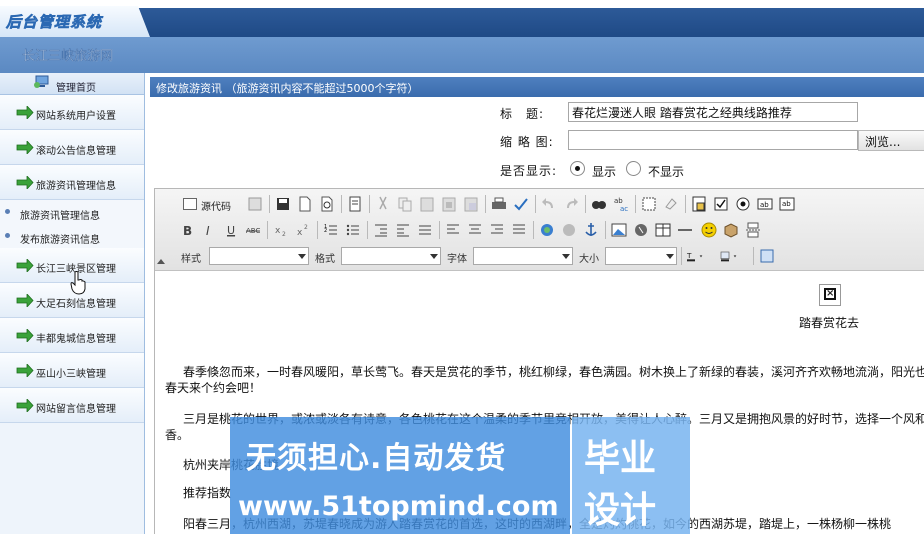 The image size is (924, 534). What do you see at coordinates (383, 204) in the screenshot?
I see `cut-icon` at bounding box center [383, 204].